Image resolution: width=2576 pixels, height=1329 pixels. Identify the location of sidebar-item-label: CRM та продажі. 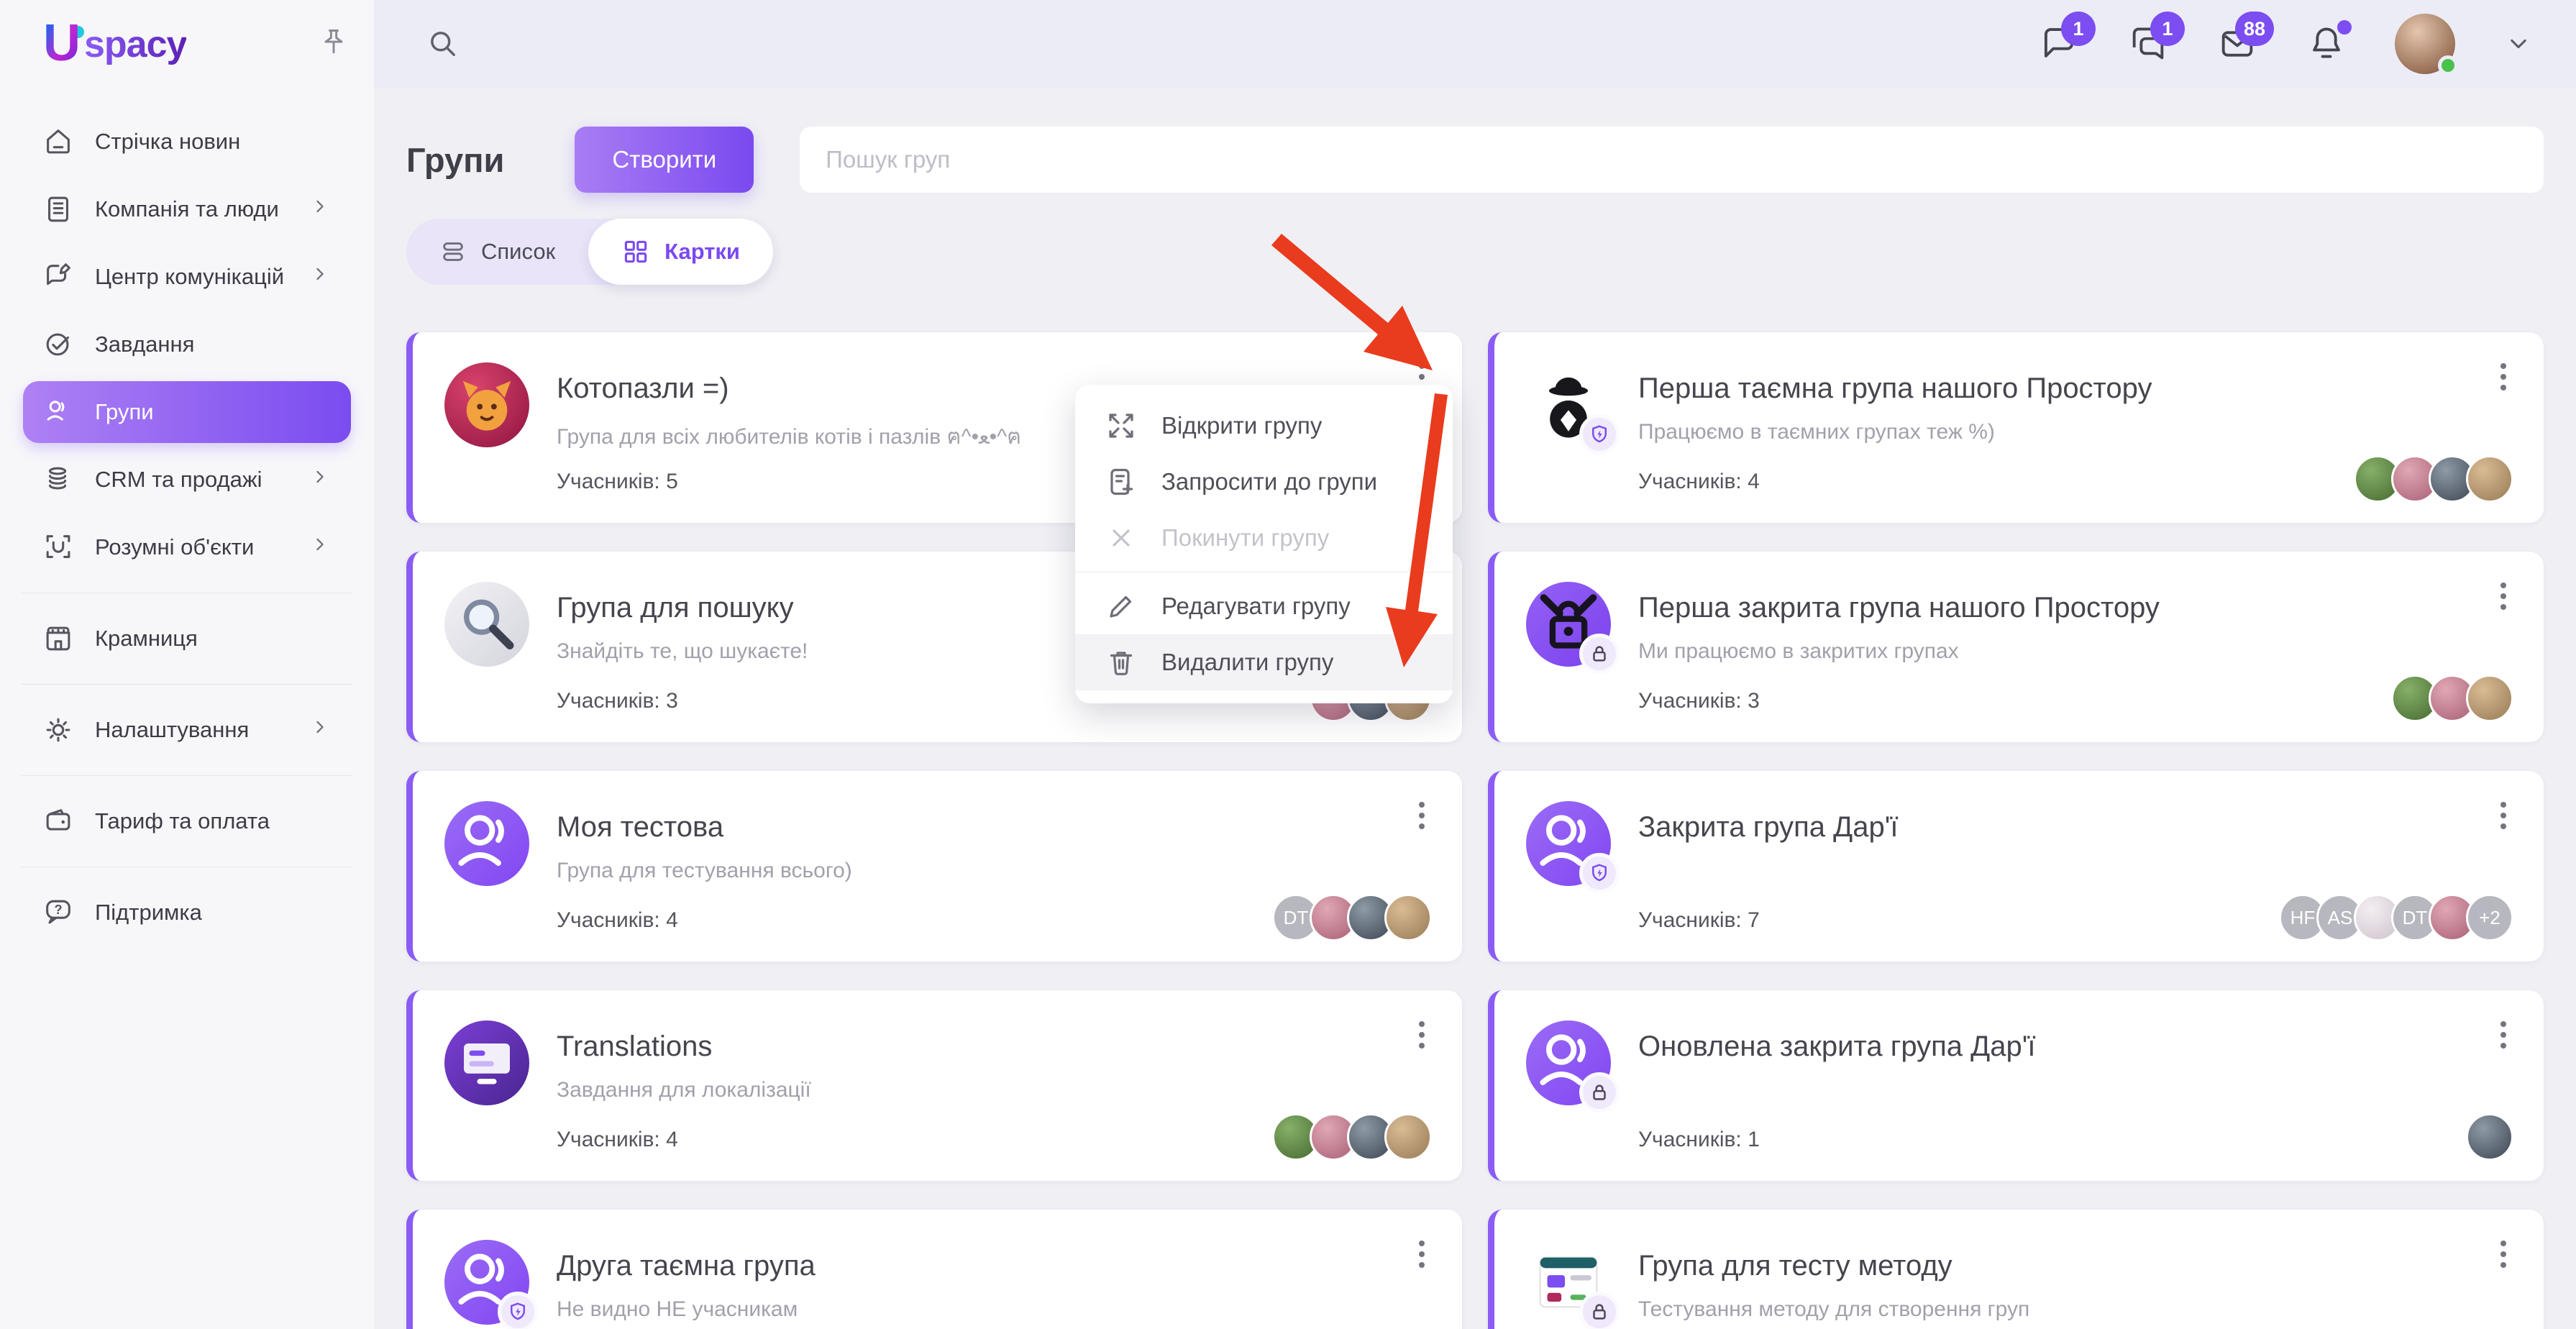
(178, 479).